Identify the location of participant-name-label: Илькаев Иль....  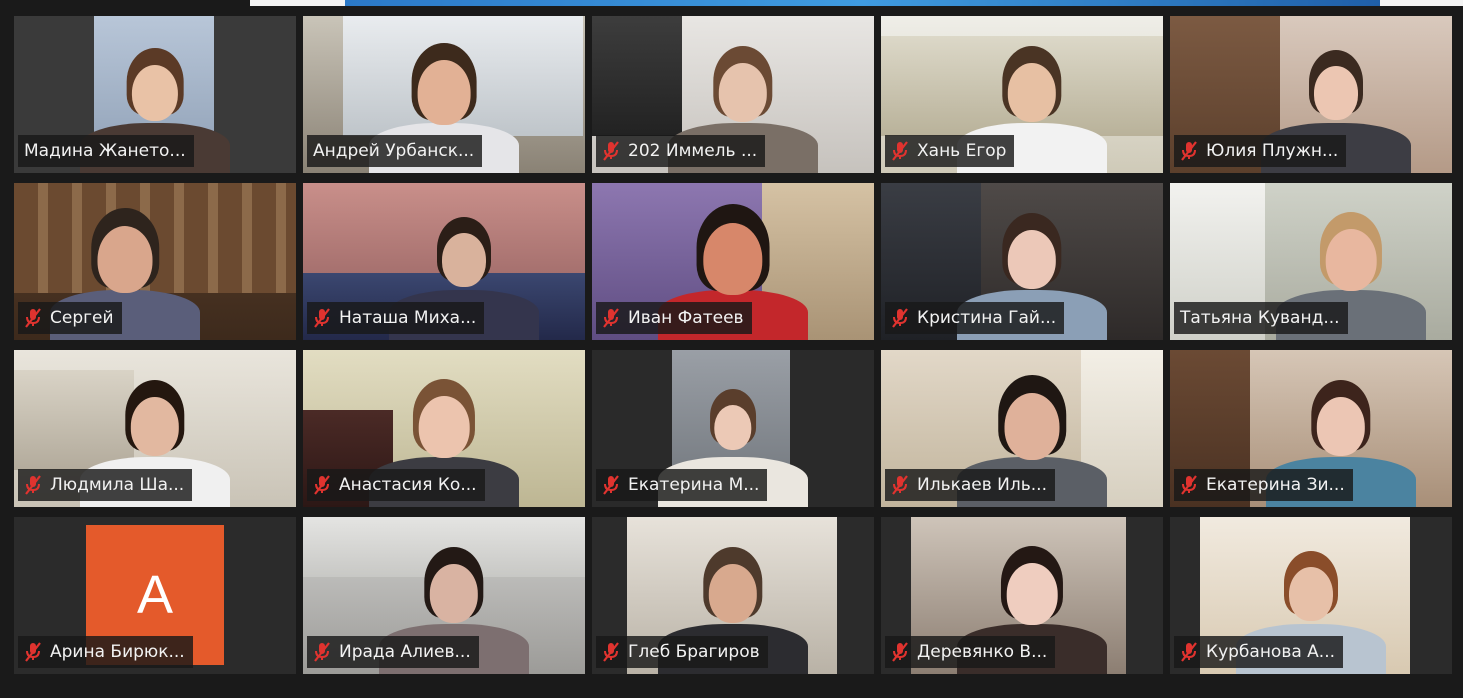
(970, 485).